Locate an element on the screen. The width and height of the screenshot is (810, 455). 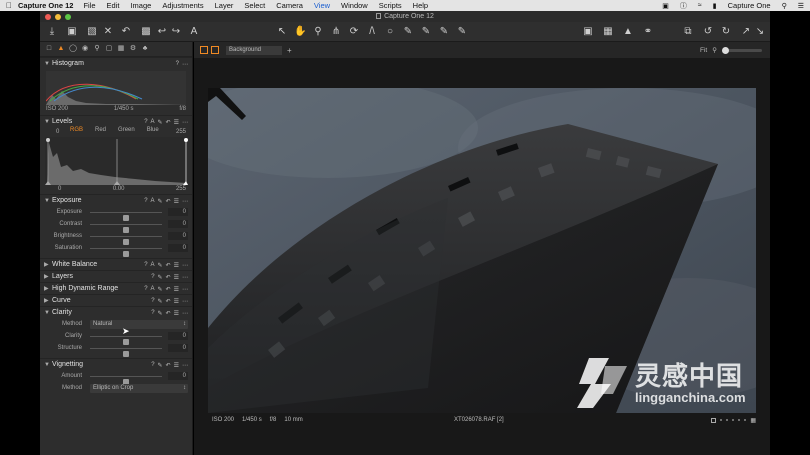
menu-help: Help is located at coordinates (420, 5).